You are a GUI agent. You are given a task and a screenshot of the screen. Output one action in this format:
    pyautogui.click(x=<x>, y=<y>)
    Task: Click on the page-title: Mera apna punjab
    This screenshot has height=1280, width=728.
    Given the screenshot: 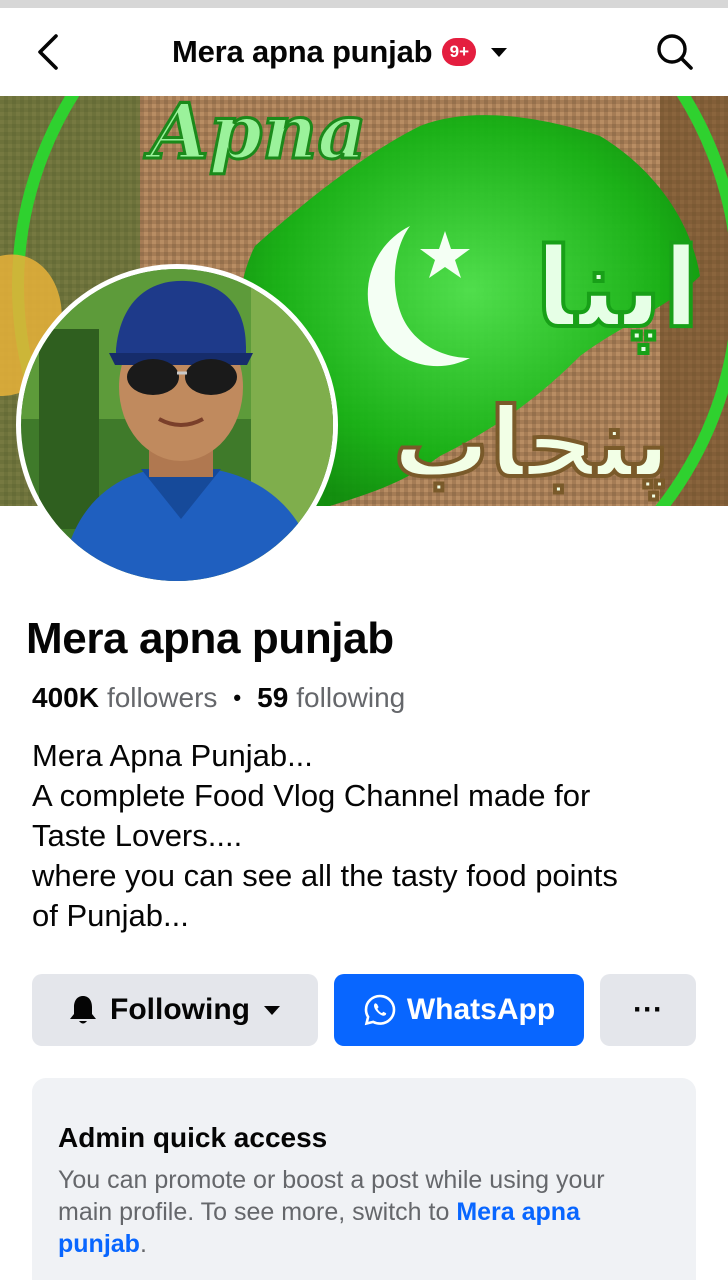 What is the action you would take?
    pyautogui.click(x=302, y=51)
    